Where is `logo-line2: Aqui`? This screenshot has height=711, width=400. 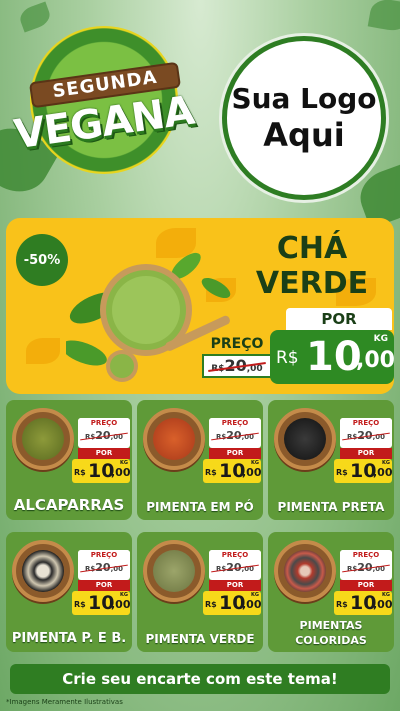 logo-line2: Aqui is located at coordinates (304, 134).